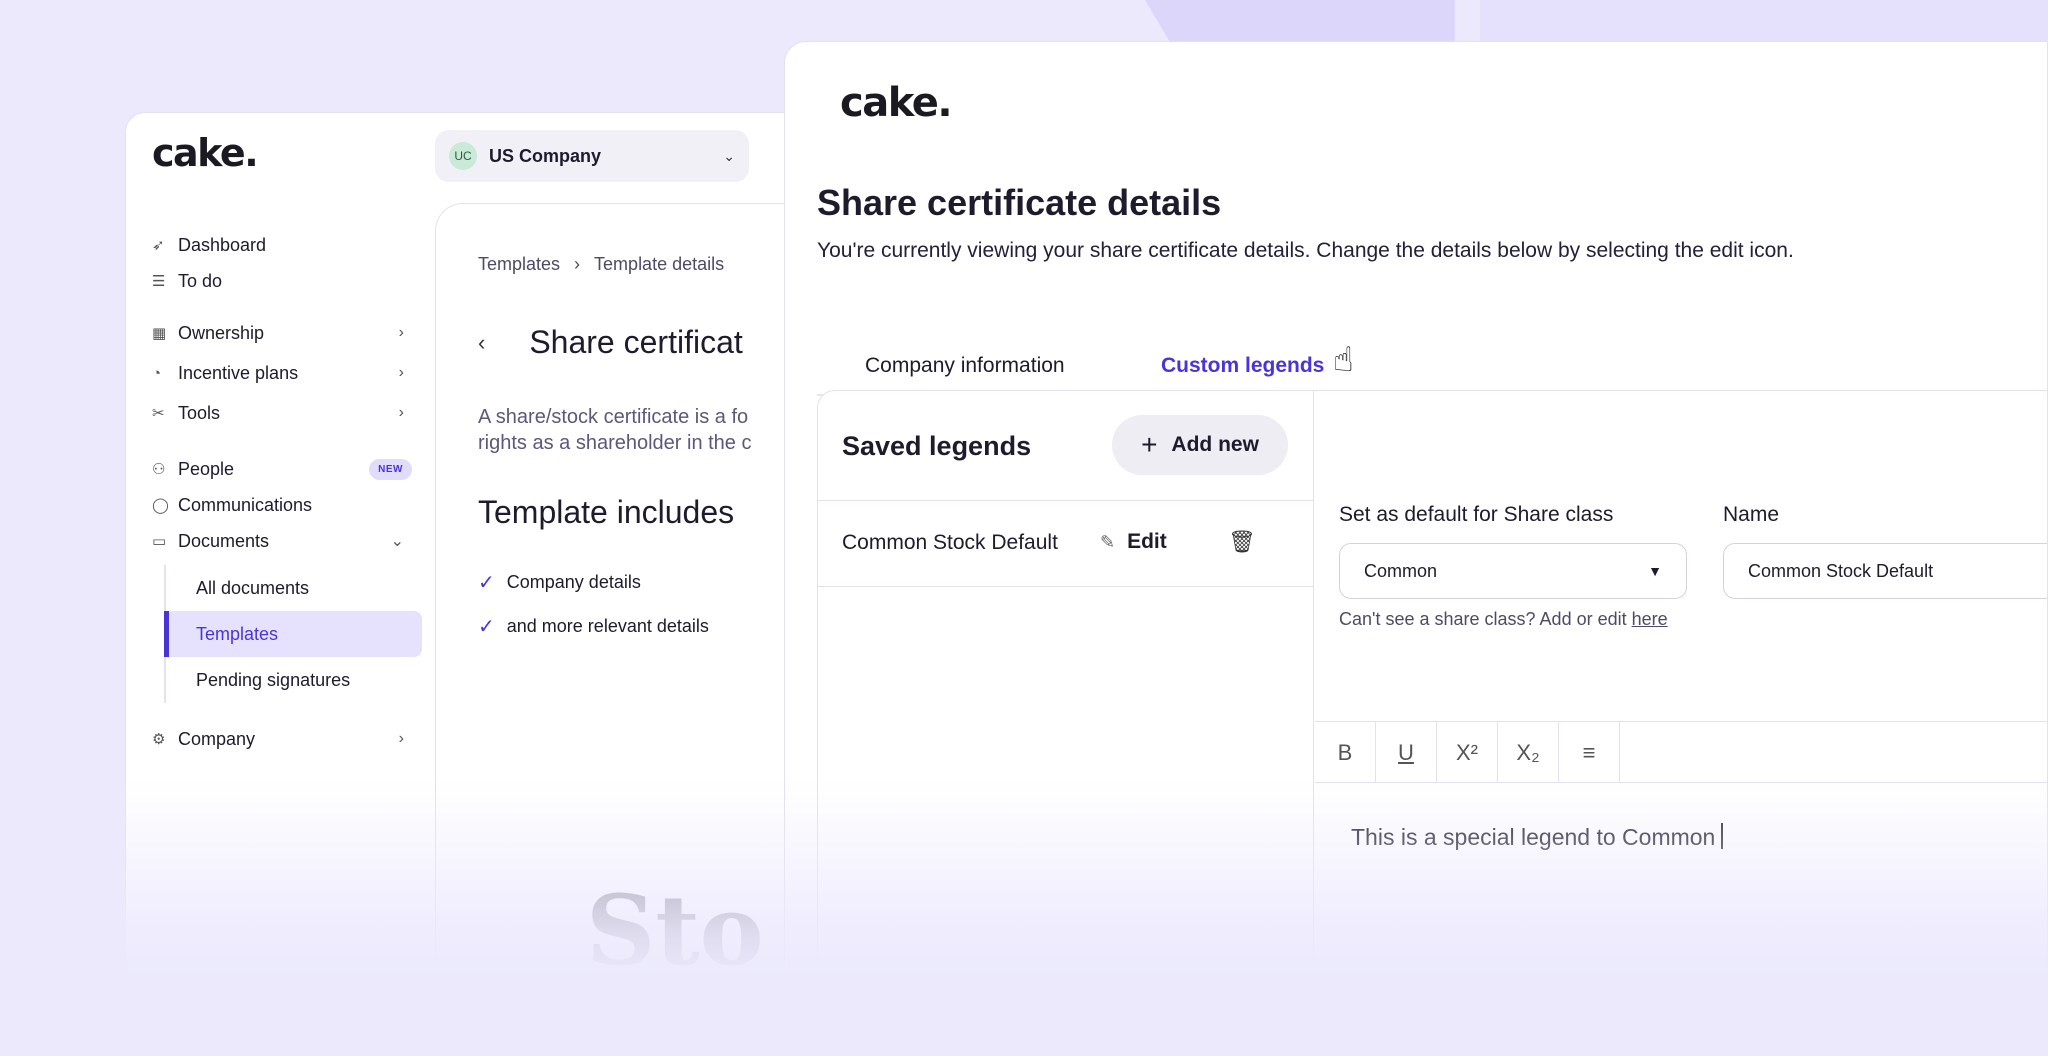 The height and width of the screenshot is (1056, 2048). What do you see at coordinates (1019, 202) in the screenshot?
I see `page-title: Share certificate details` at bounding box center [1019, 202].